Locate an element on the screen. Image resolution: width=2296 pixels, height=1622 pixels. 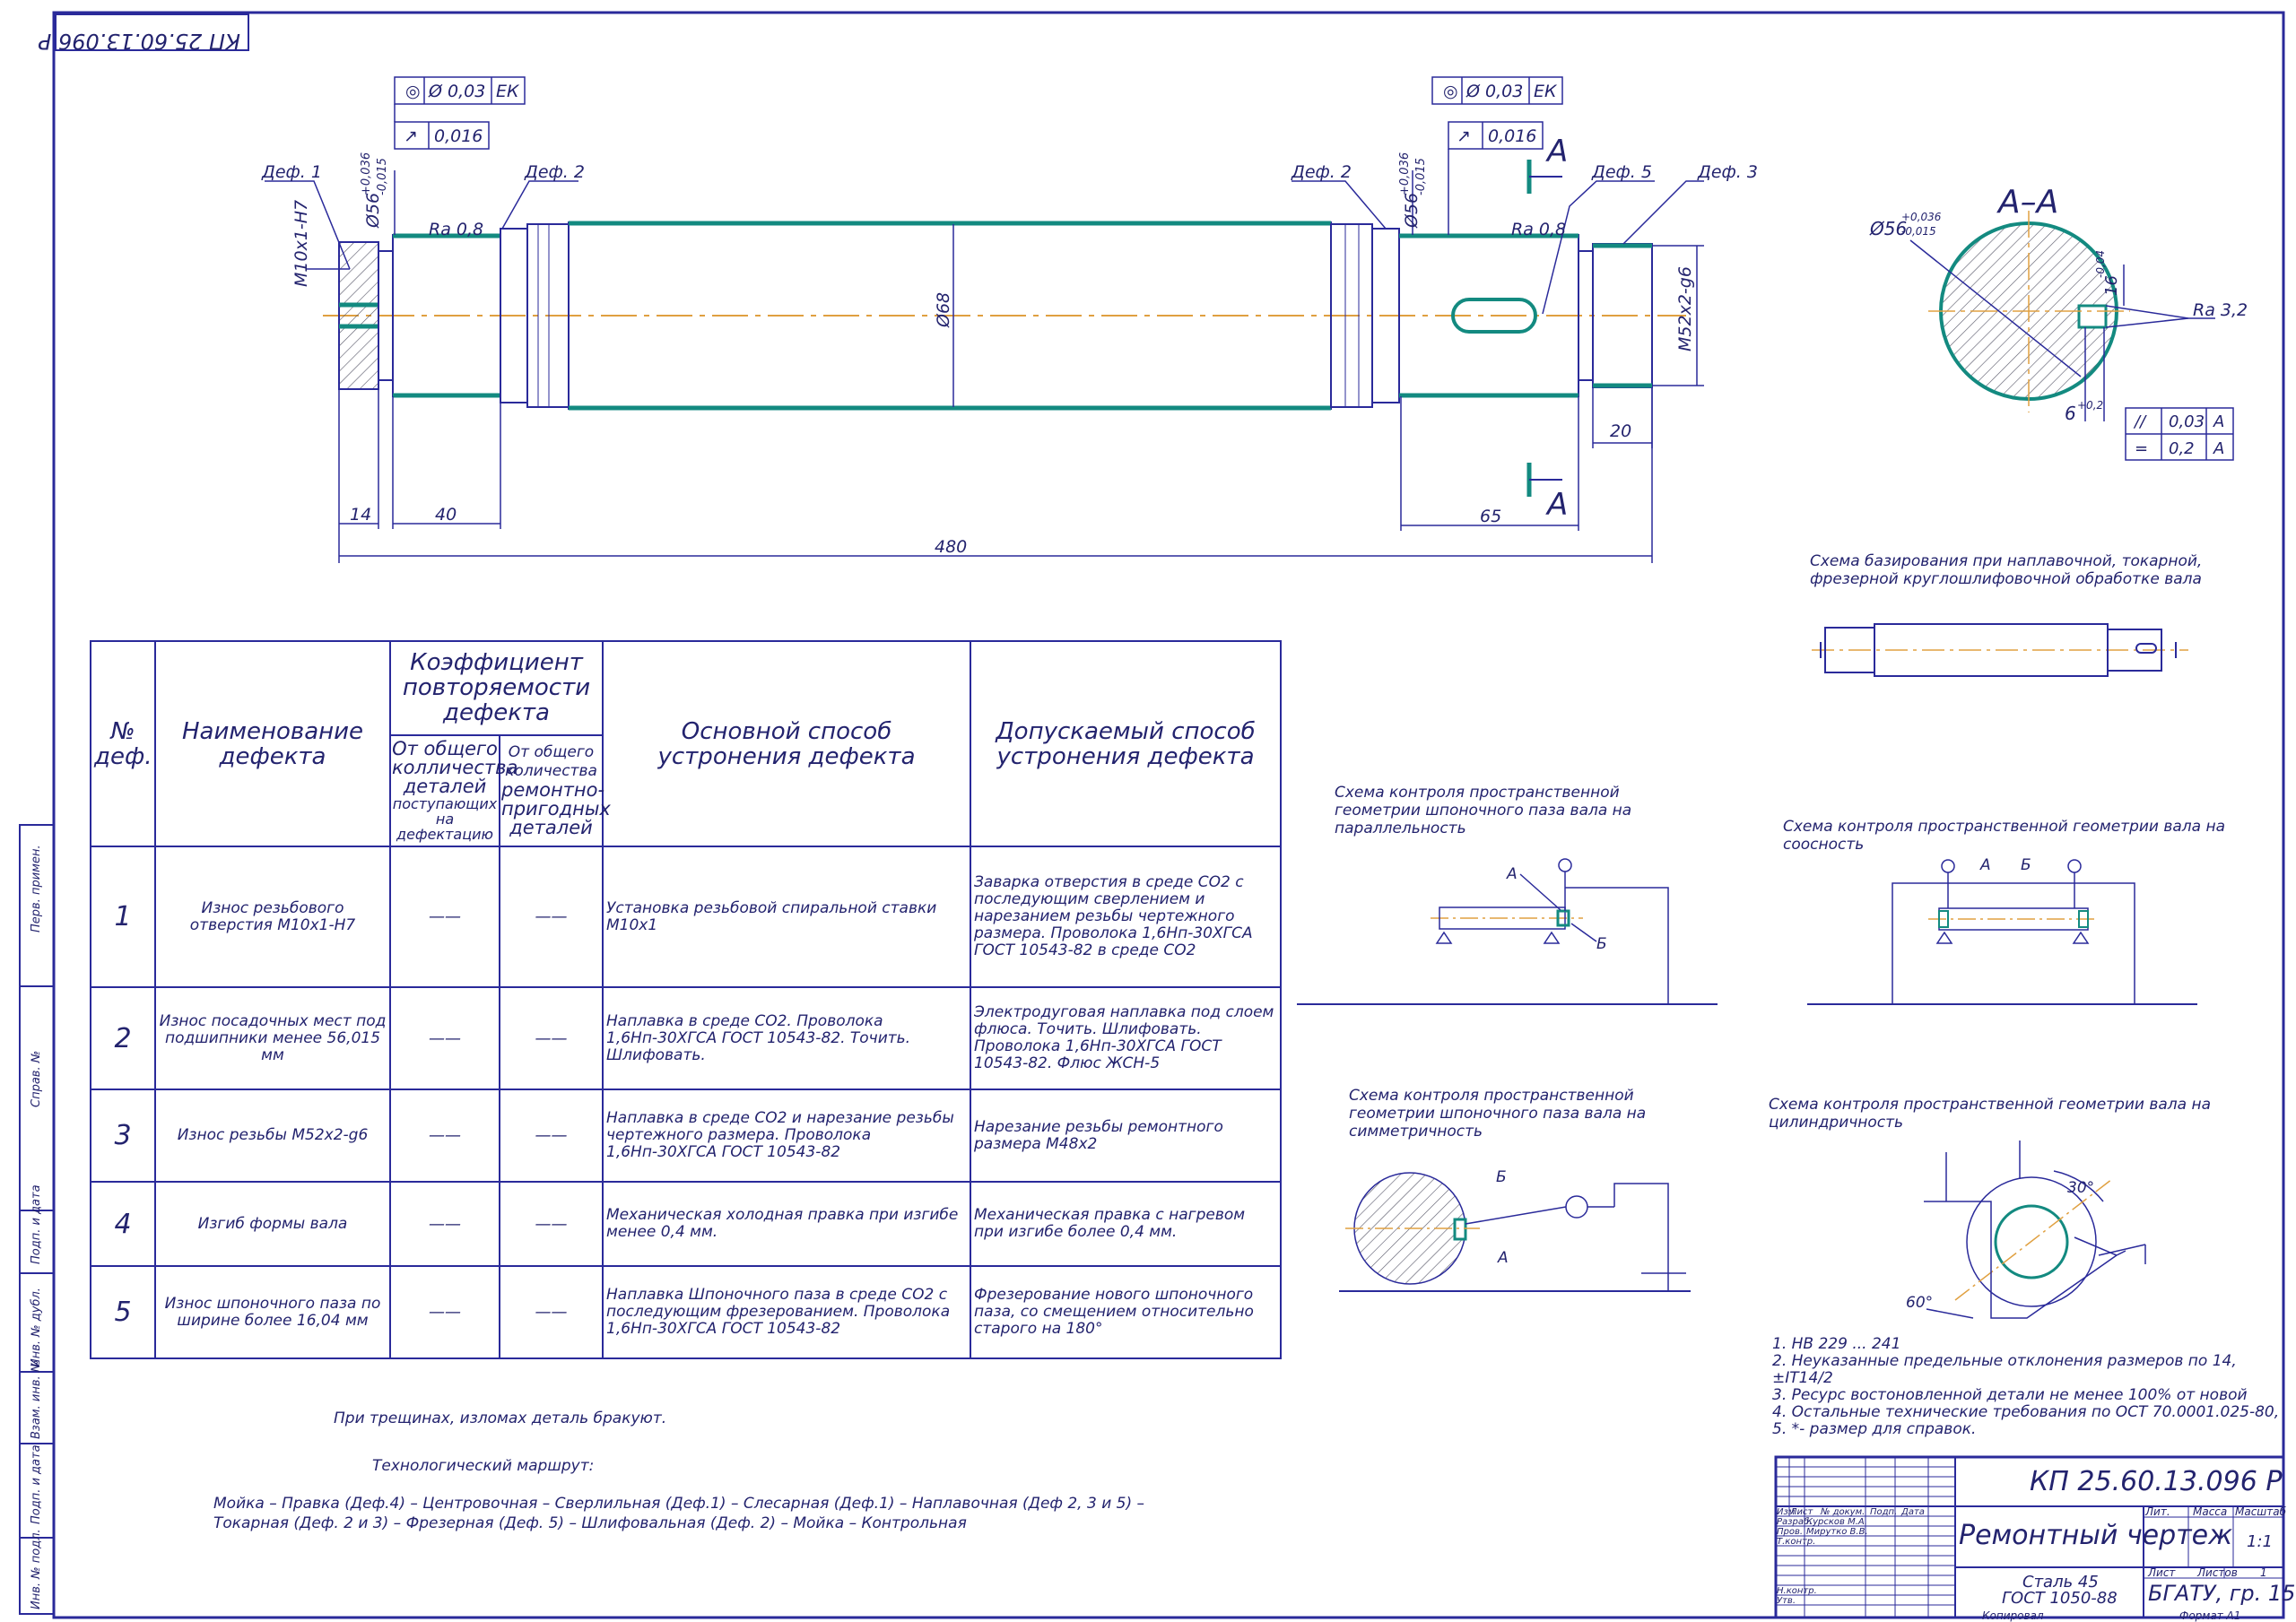
section-diam-tol-lo: -0,015 is located at coordinates (1918, 231).